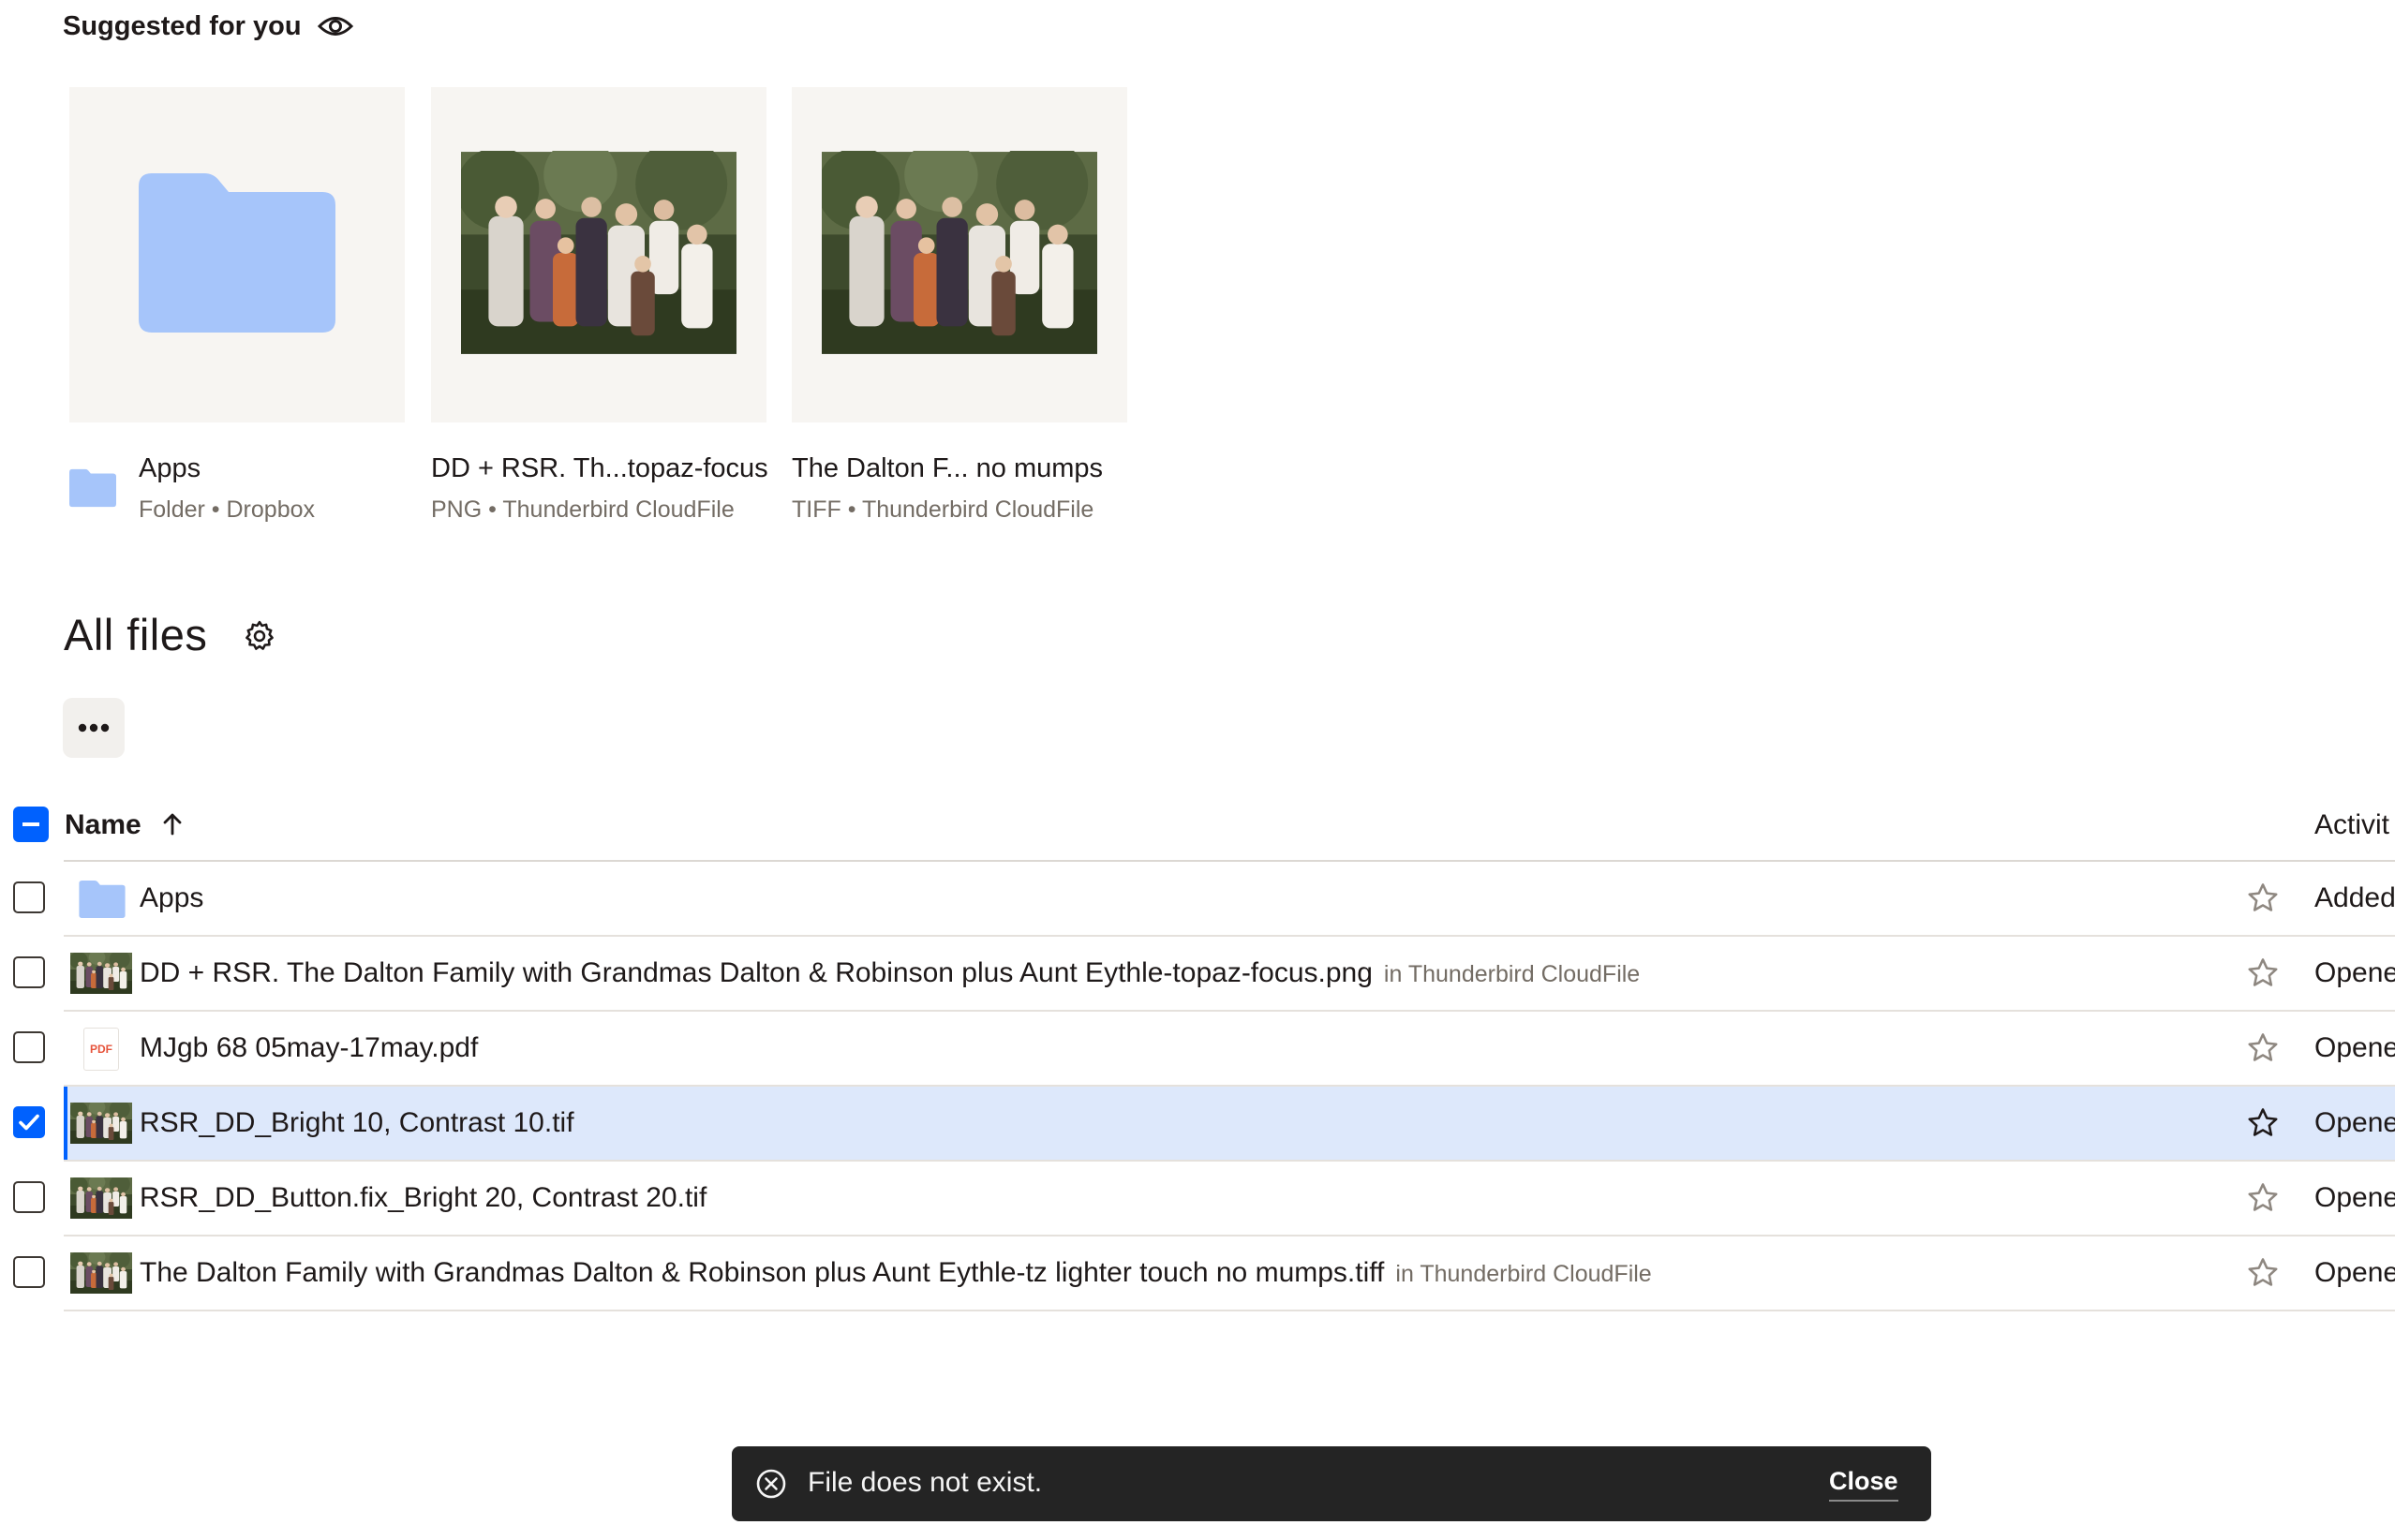  What do you see at coordinates (335, 26) in the screenshot?
I see `eye-icon` at bounding box center [335, 26].